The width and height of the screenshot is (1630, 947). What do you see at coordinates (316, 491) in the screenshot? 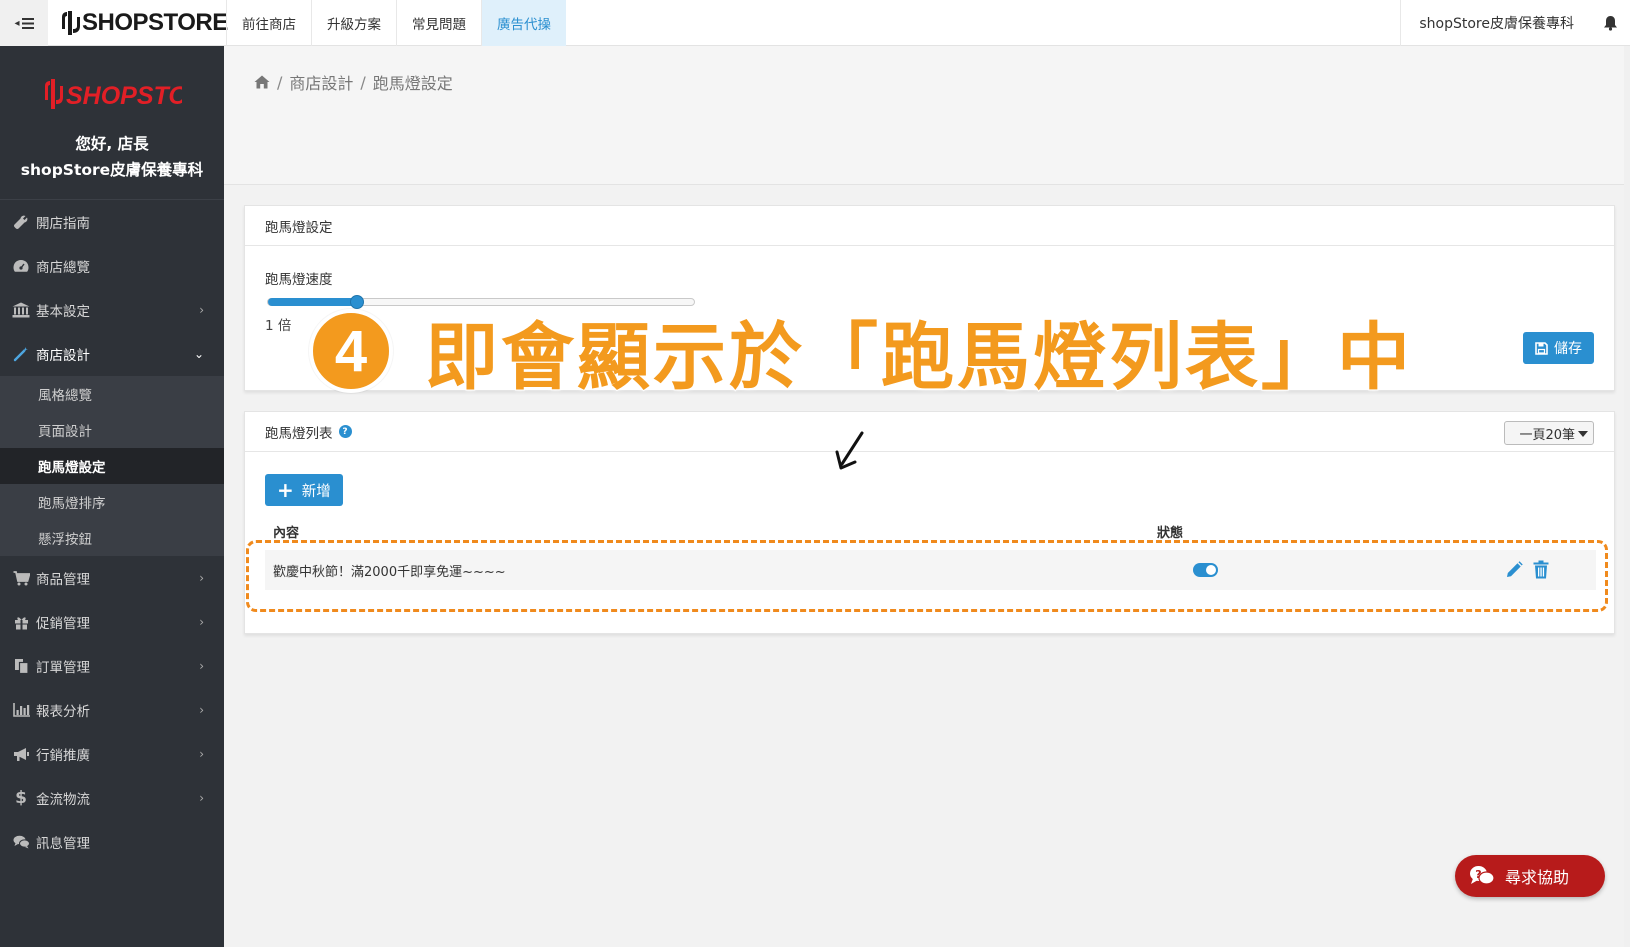
I see `add-label: 新增` at bounding box center [316, 491].